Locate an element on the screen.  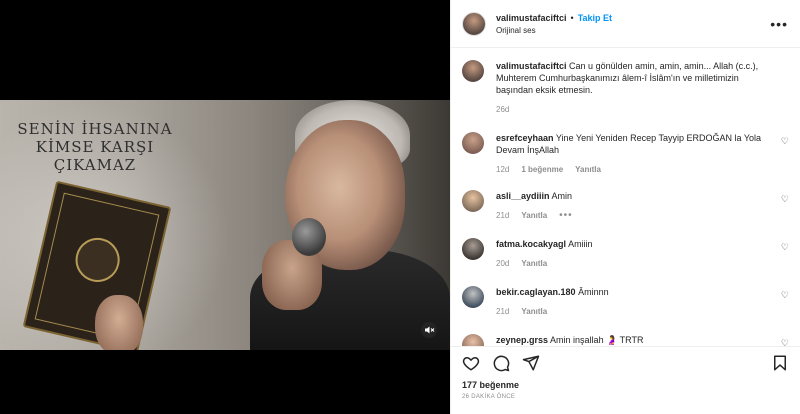
like-heart-icon is located at coordinates (471, 363).